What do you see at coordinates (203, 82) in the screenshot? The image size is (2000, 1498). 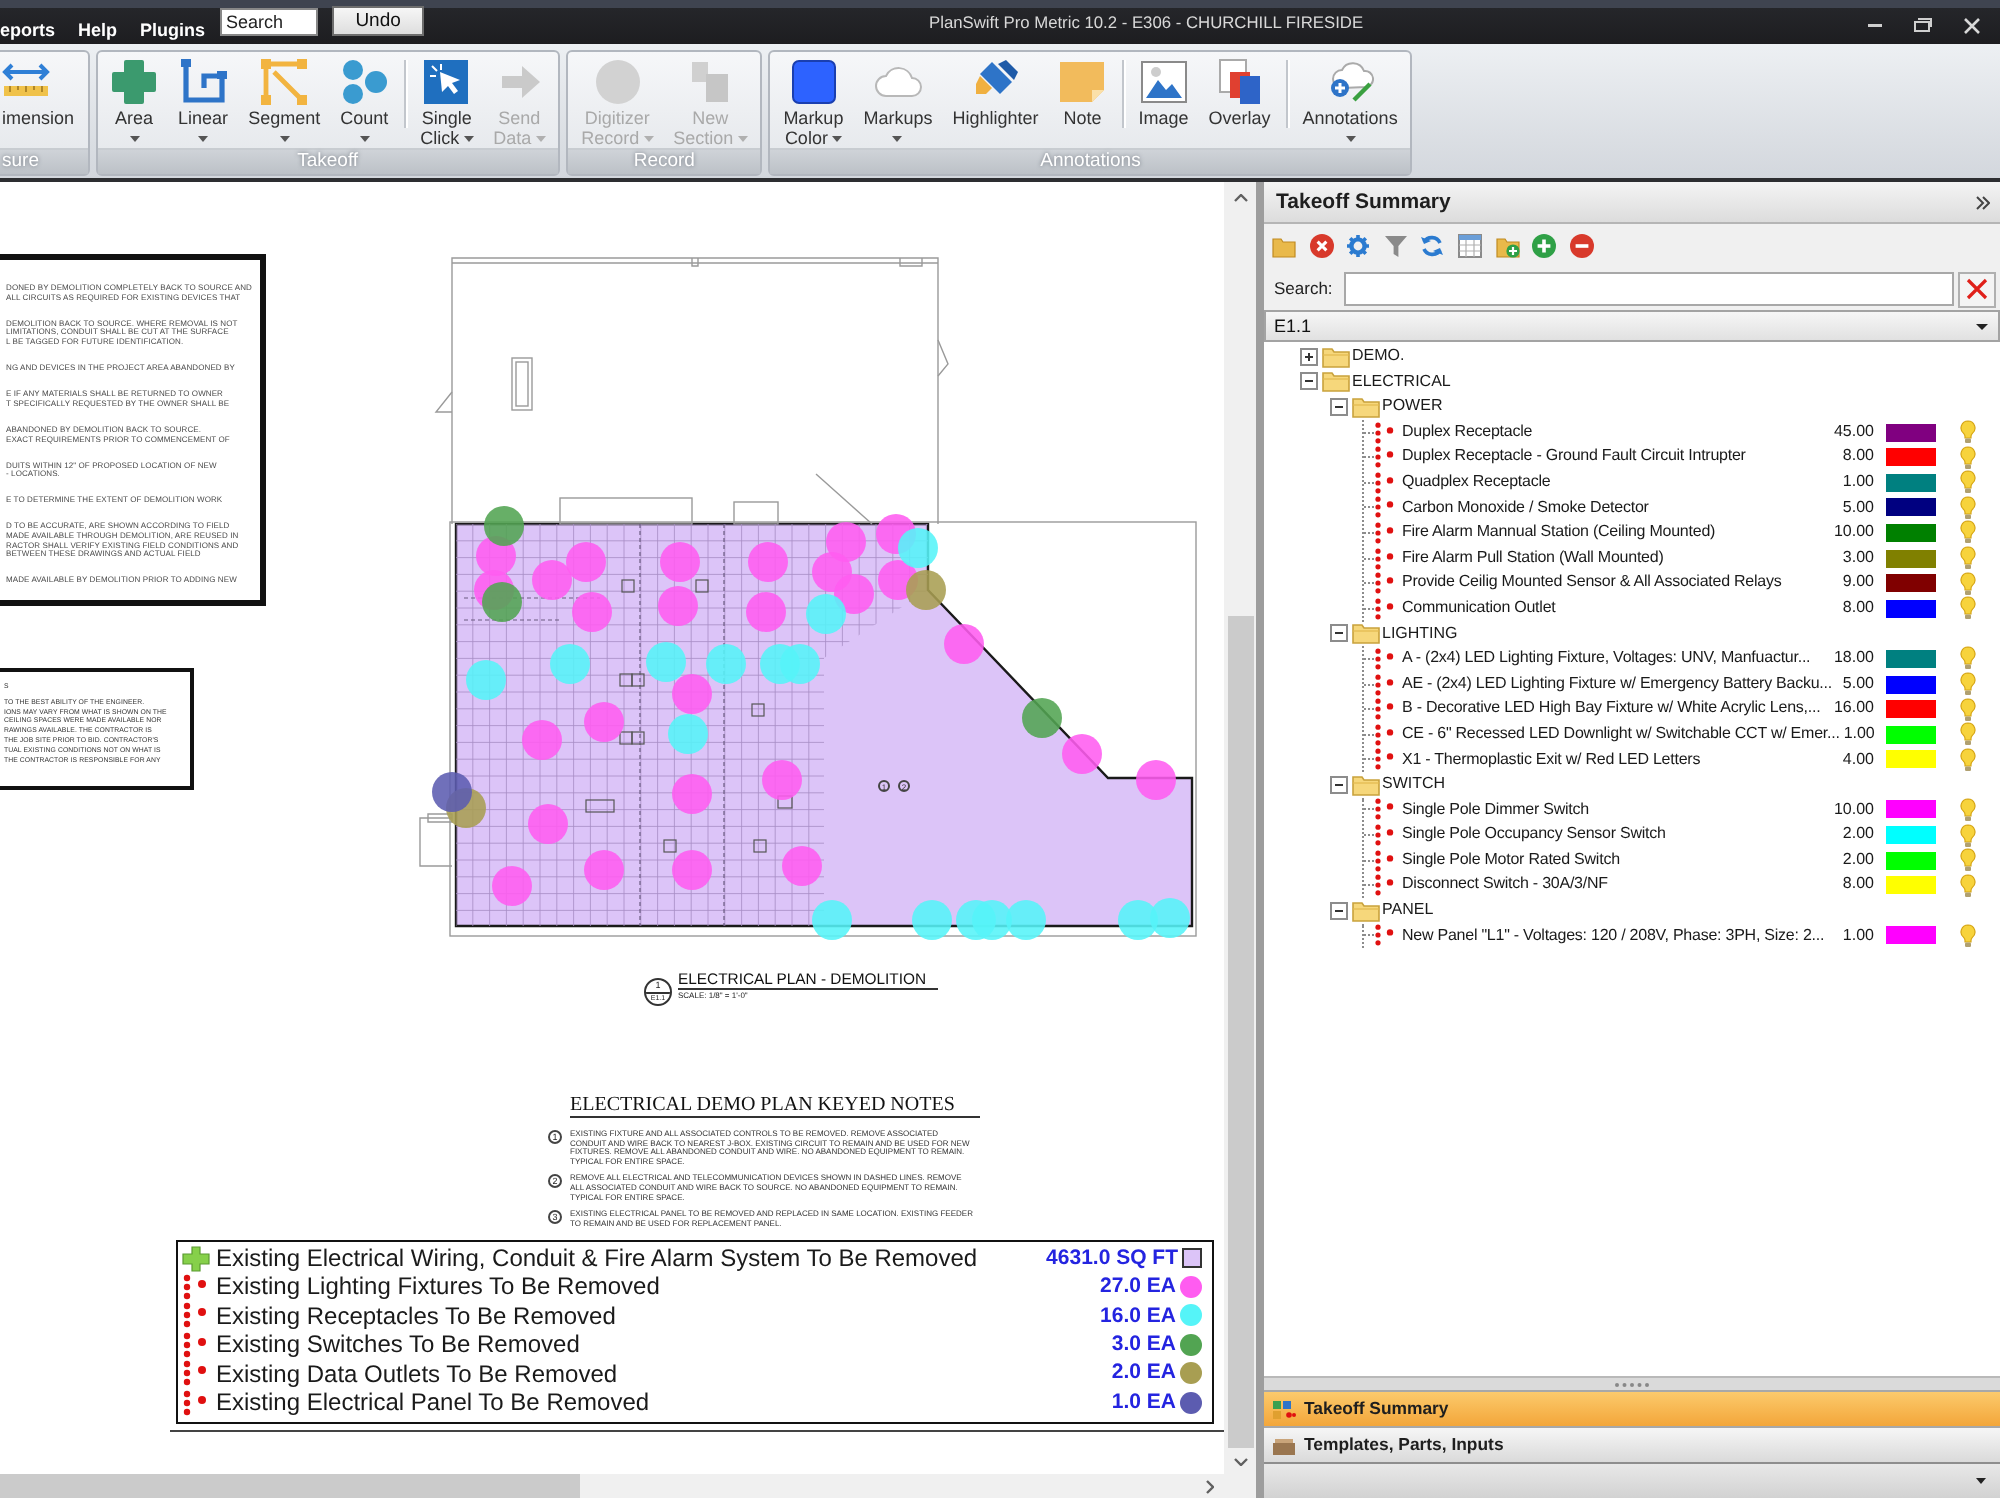 I see `bracket-line-icon` at bounding box center [203, 82].